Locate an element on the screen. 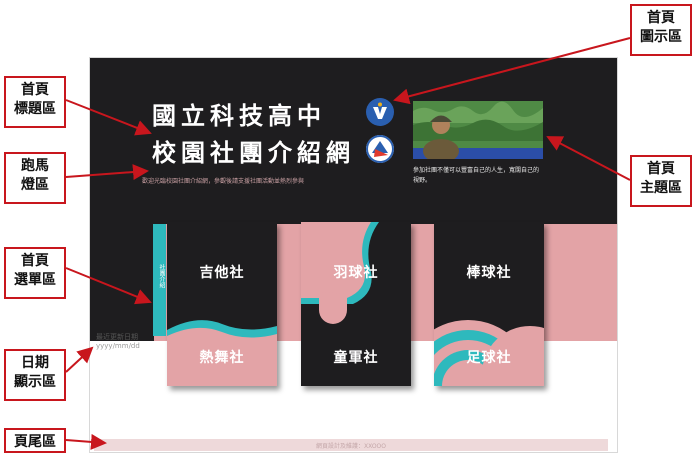 Image resolution: width=700 pixels, height=455 pixels. callout-menu-area: 首頁 選單區 is located at coordinates (35, 273).